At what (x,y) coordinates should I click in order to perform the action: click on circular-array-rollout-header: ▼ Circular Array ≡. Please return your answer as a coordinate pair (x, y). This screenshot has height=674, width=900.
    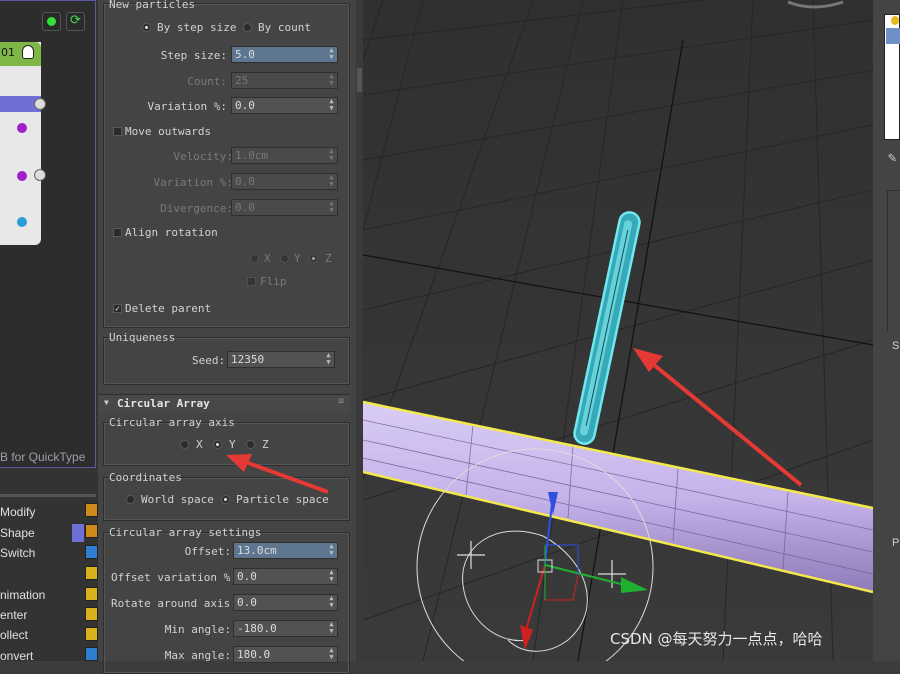
    Looking at the image, I should click on (224, 403).